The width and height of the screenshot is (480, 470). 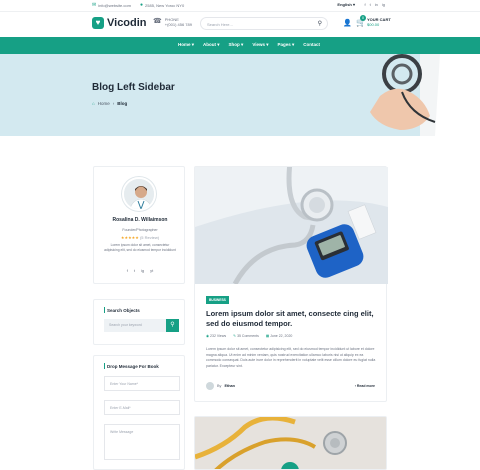 I want to click on post-category-tag: BUSINESS, so click(x=217, y=300).